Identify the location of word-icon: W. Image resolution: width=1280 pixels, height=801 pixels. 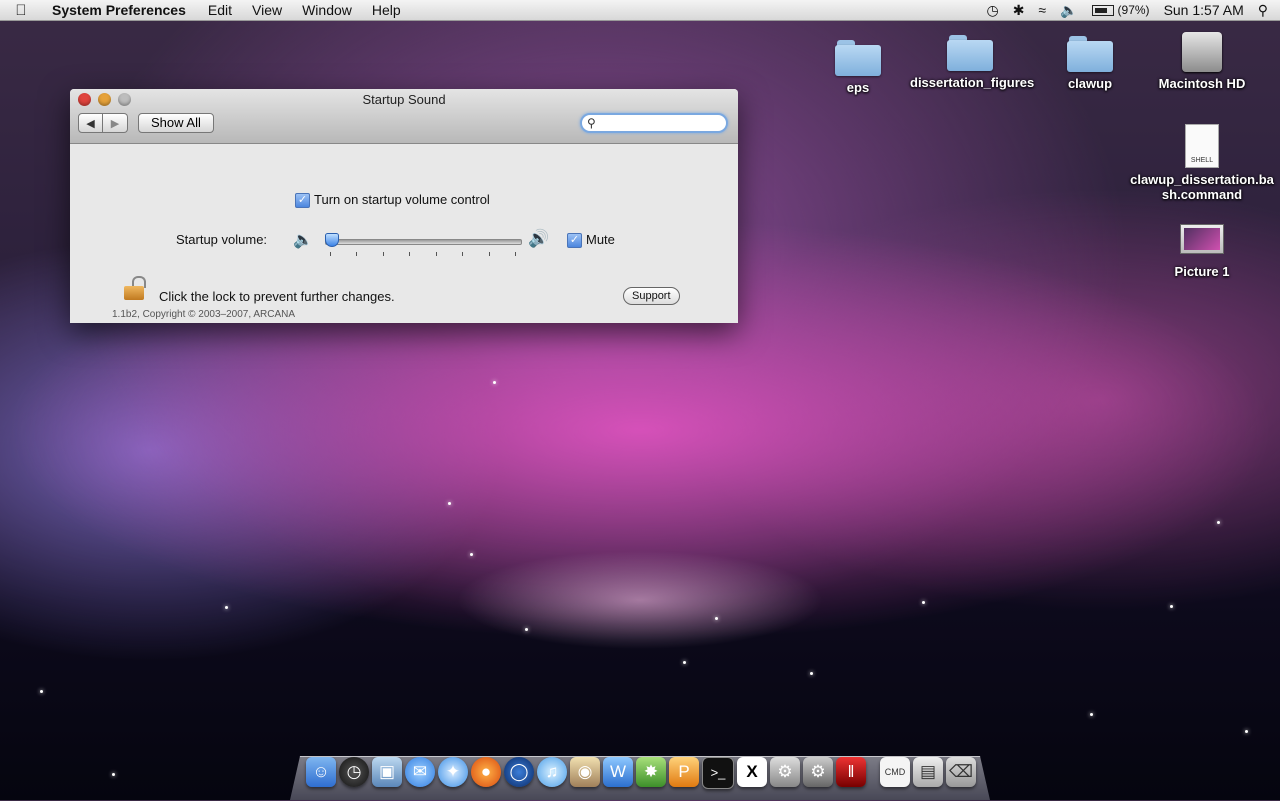
(618, 772).